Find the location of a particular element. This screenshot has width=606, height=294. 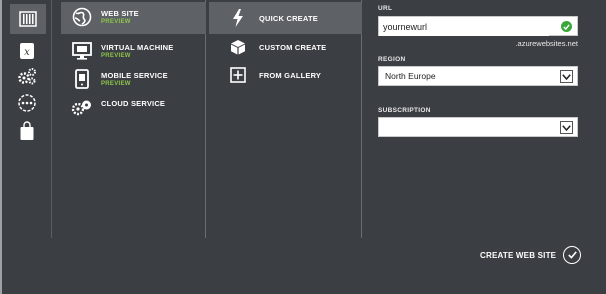

option-custom-create: CUSTOM CREATE is located at coordinates (285, 47).